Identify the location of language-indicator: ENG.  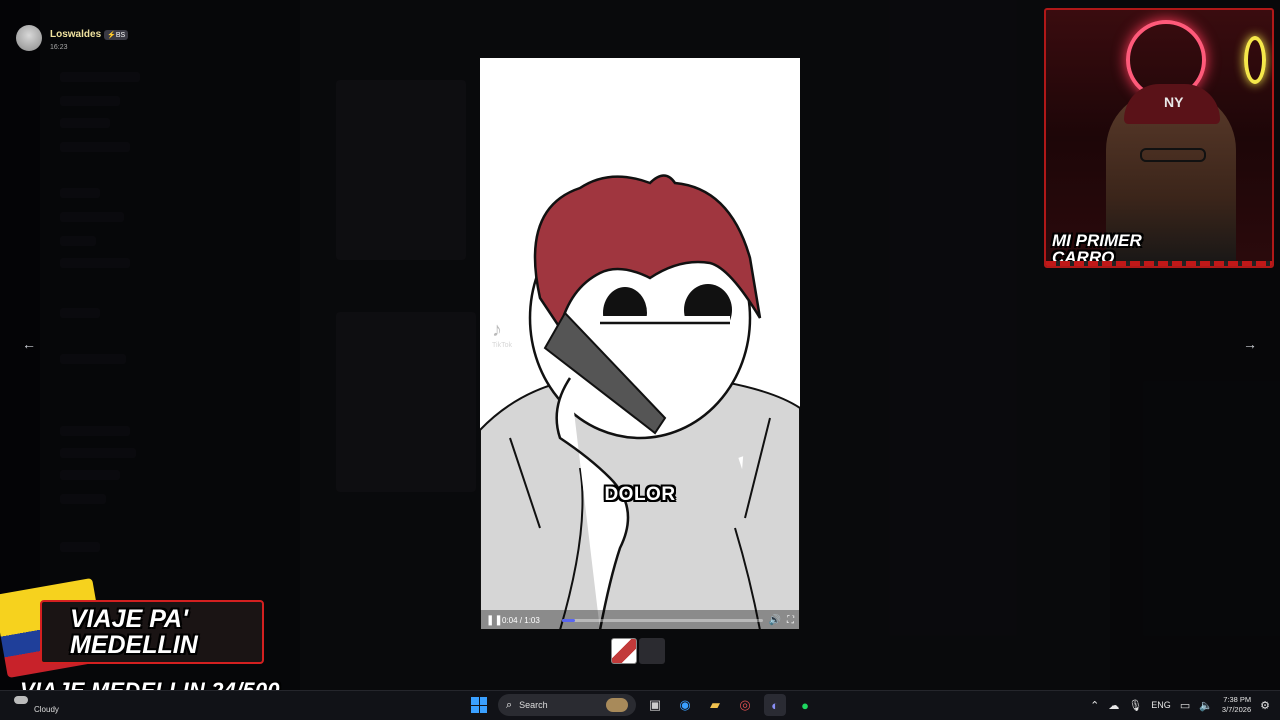
(1161, 705).